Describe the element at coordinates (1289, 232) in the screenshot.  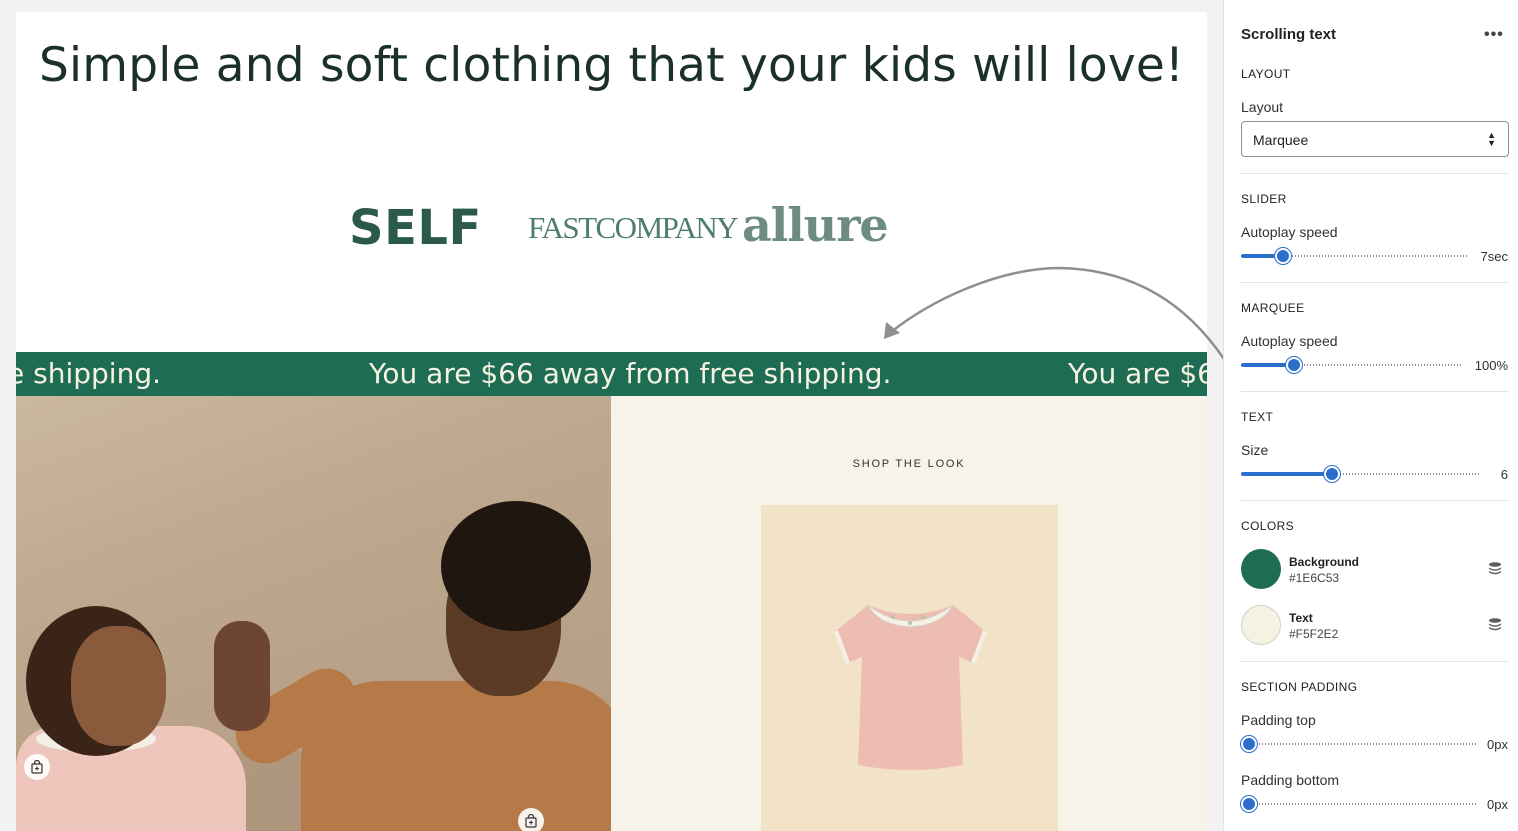
I see `slider-speed-label: Autoplay speed` at that location.